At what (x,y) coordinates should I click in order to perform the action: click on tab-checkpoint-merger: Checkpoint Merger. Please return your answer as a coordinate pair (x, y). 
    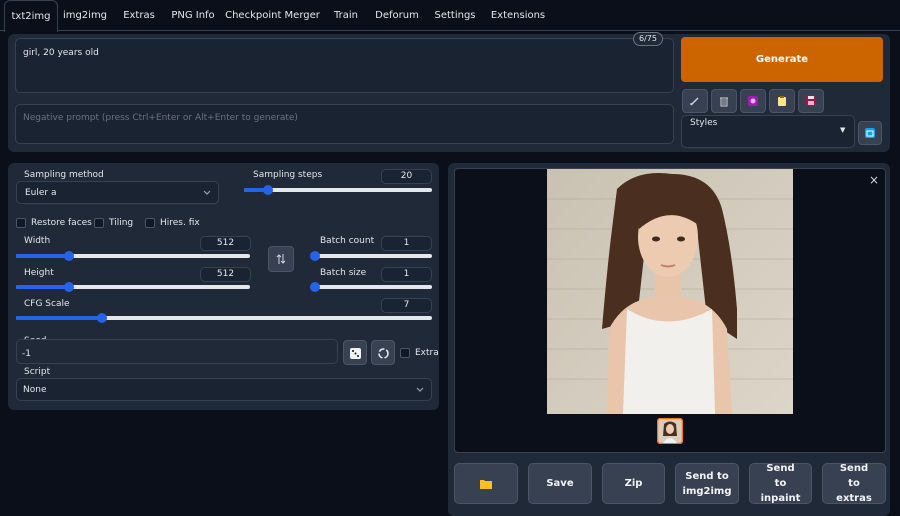
    Looking at the image, I should click on (272, 15).